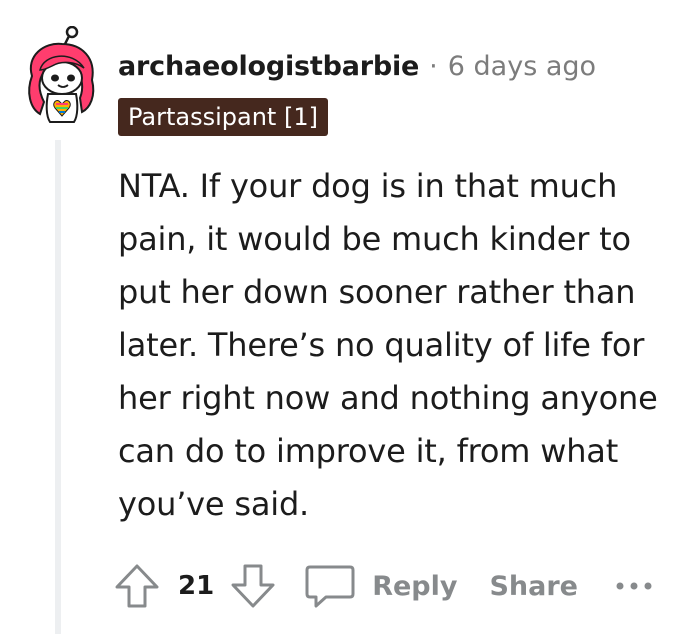 The image size is (700, 634). I want to click on speech-bubble-icon, so click(330, 586).